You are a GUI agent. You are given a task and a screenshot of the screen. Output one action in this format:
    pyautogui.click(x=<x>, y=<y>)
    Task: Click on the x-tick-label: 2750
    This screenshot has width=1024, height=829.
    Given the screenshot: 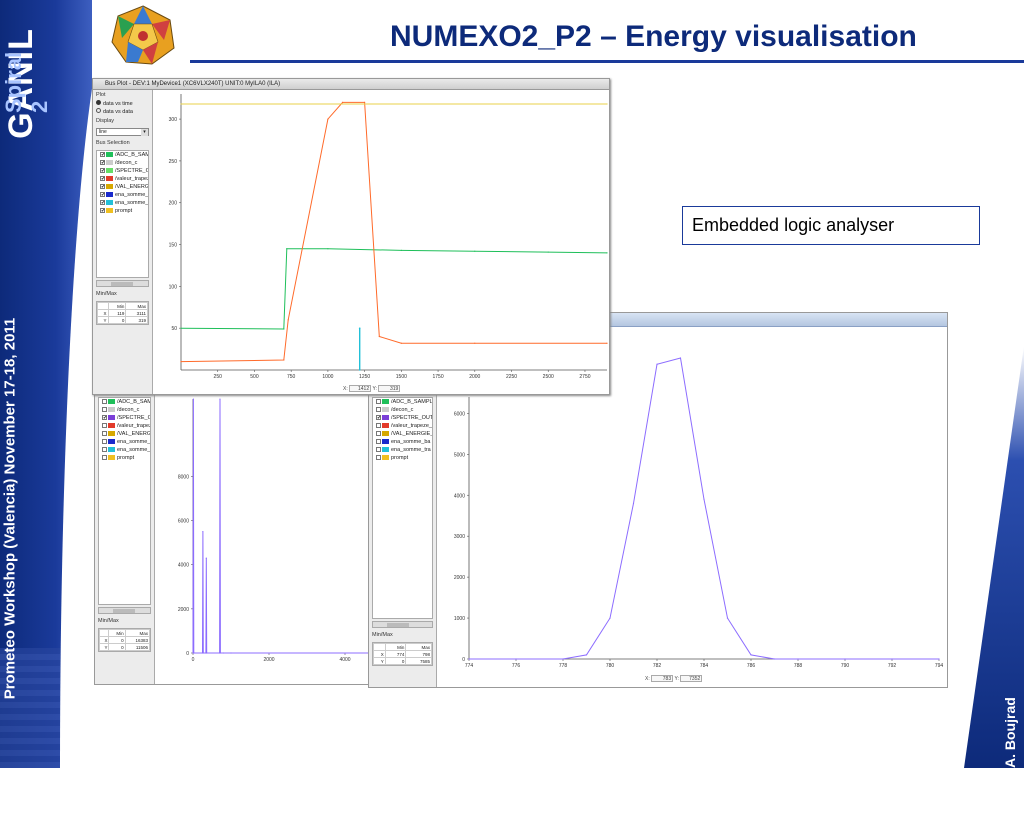 What is the action you would take?
    pyautogui.click(x=584, y=377)
    